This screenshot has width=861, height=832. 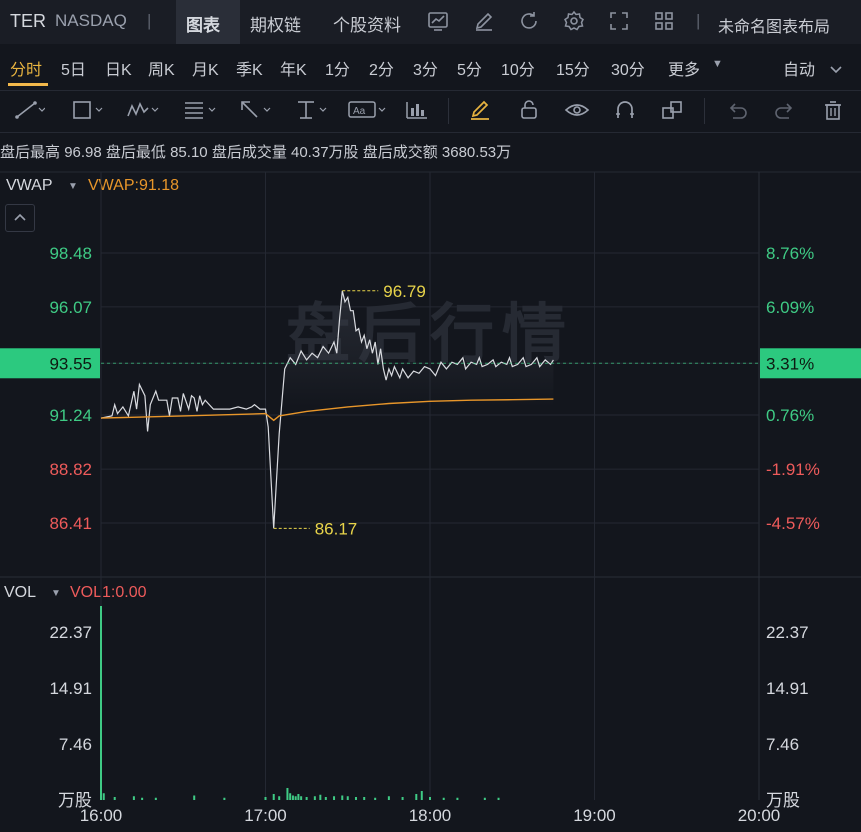 What do you see at coordinates (70, 523) in the screenshot?
I see `y-tick-label-left: 86.41` at bounding box center [70, 523].